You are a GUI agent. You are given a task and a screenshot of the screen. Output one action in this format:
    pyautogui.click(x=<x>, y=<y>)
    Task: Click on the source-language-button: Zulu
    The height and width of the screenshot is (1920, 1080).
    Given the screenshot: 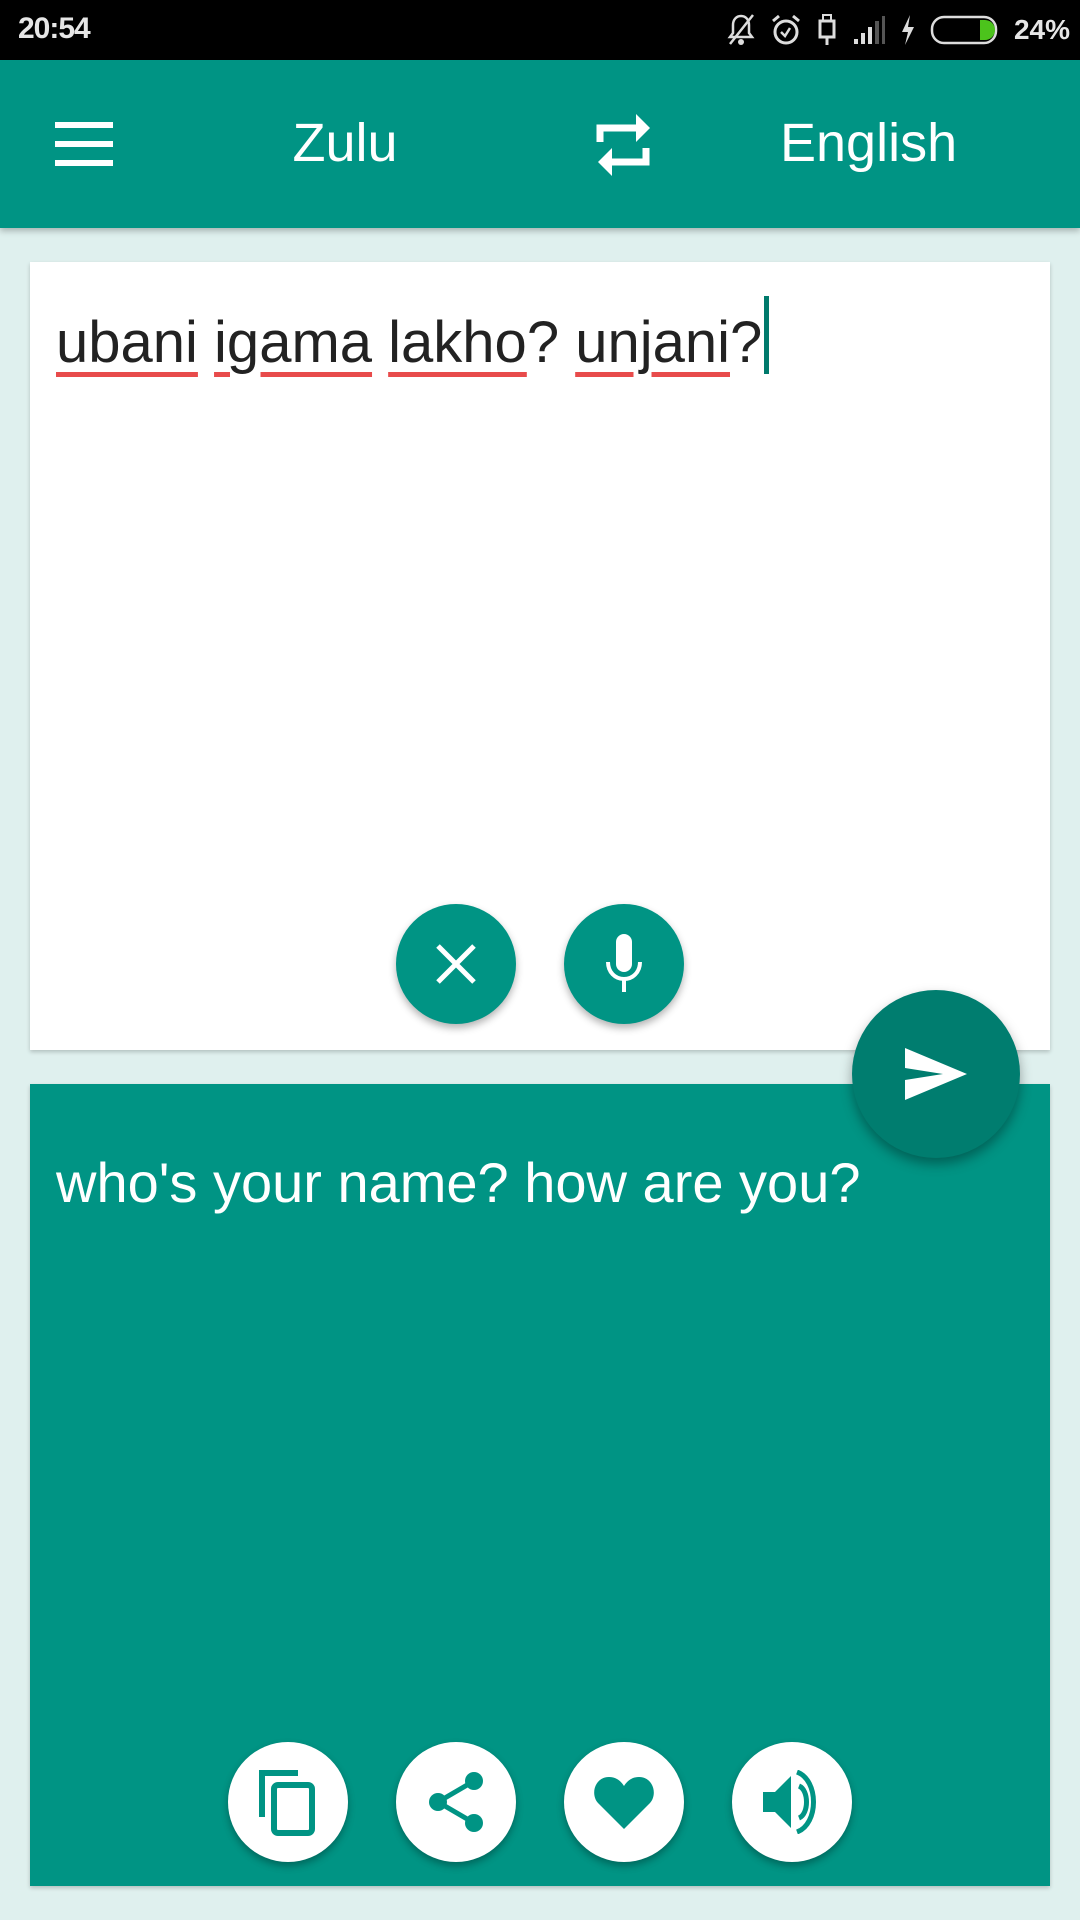 What is the action you would take?
    pyautogui.click(x=345, y=143)
    